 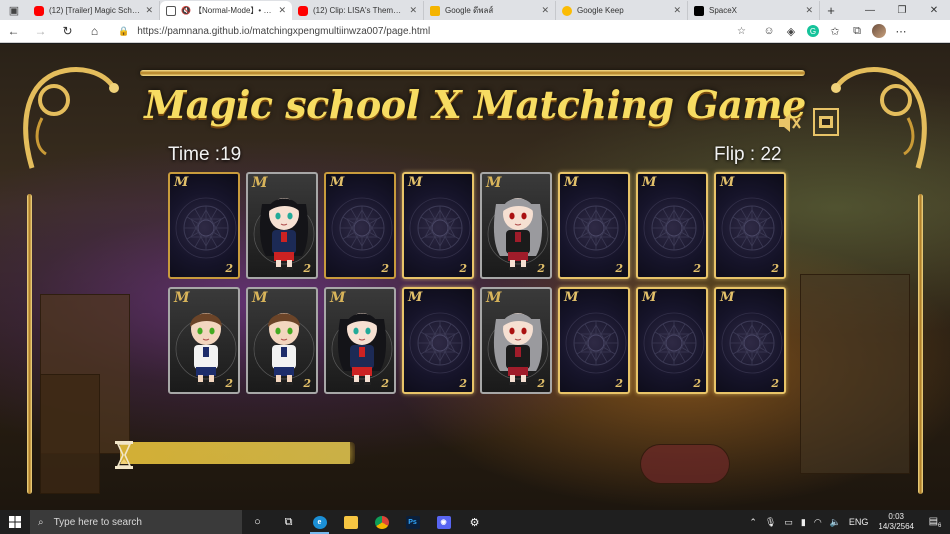 I want to click on favorites-icon: ✩, so click(x=835, y=31).